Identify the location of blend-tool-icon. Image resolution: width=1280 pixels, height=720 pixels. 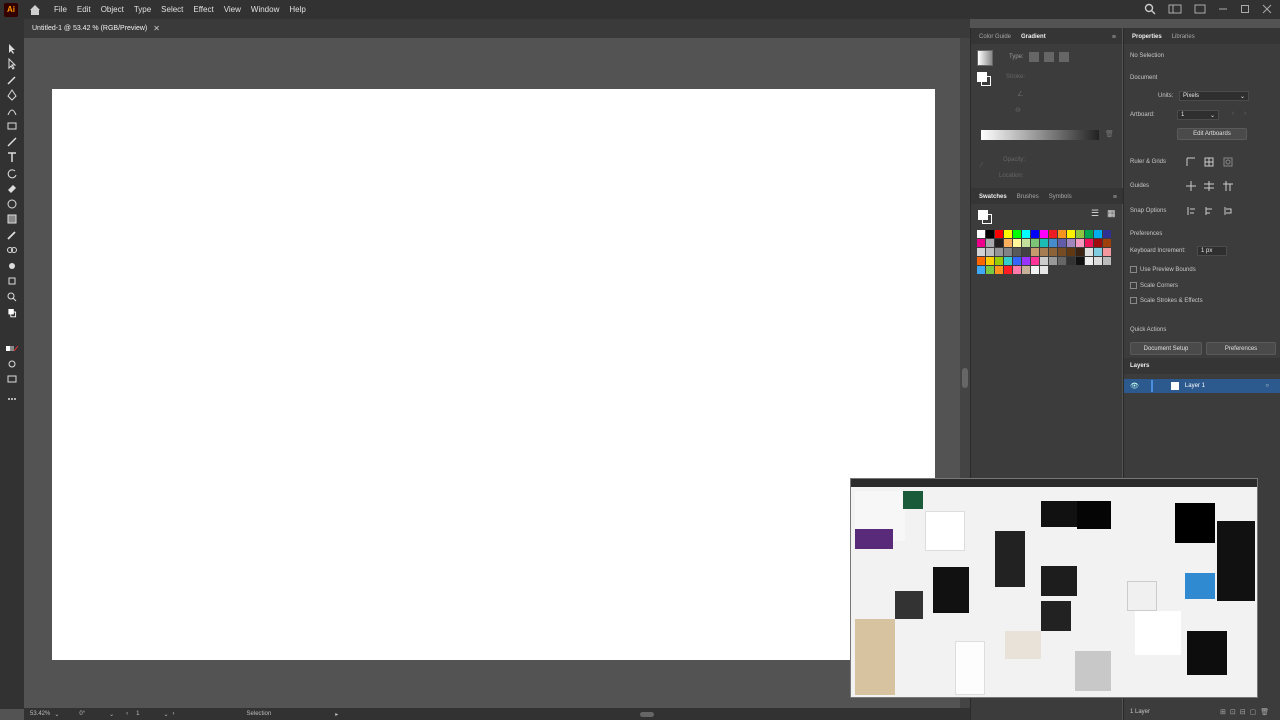
(12, 250).